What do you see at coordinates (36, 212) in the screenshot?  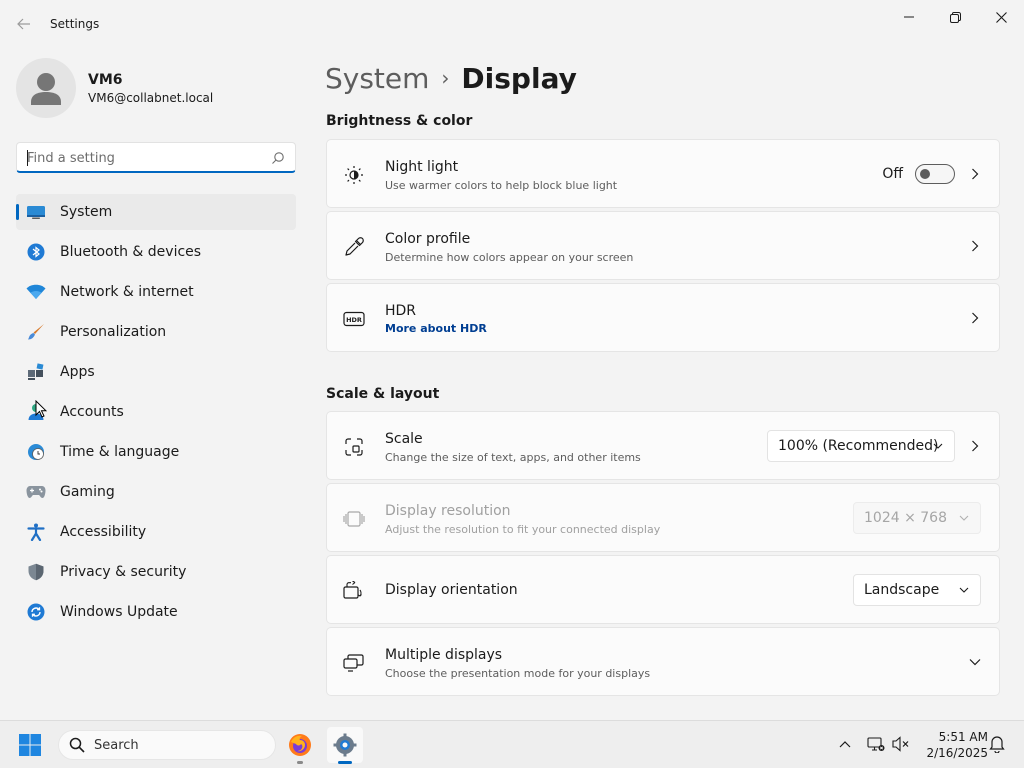 I see `system-icon` at bounding box center [36, 212].